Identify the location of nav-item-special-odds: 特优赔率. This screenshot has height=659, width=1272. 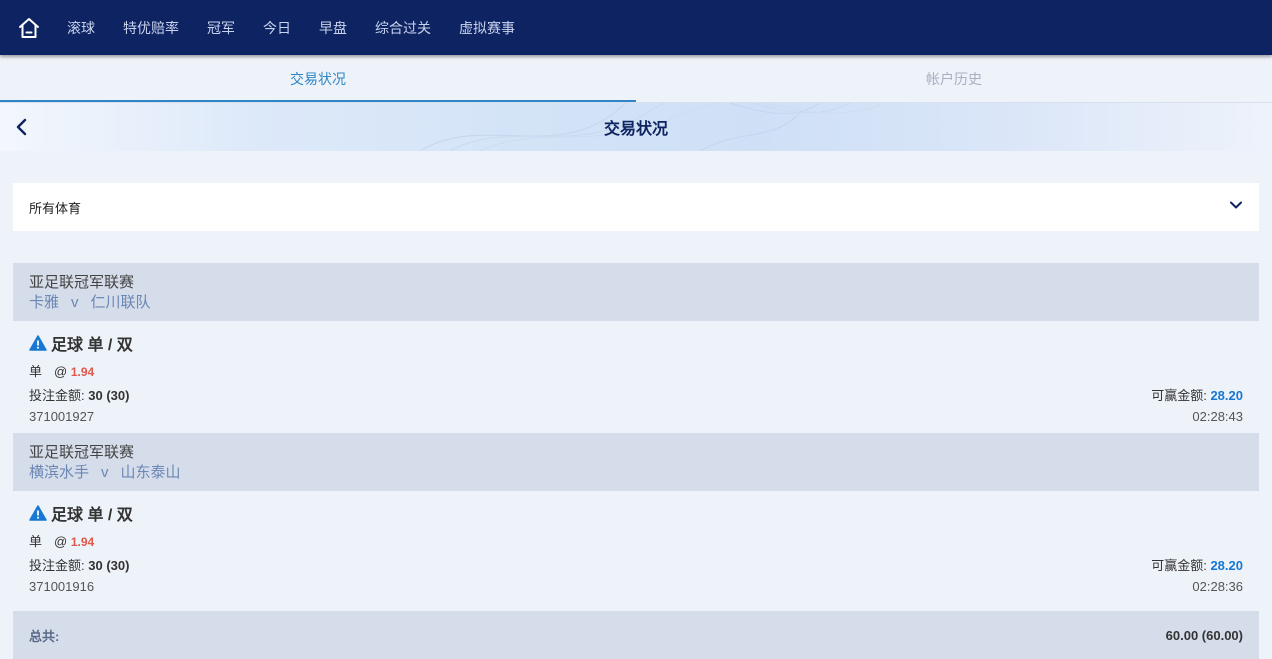
(151, 28).